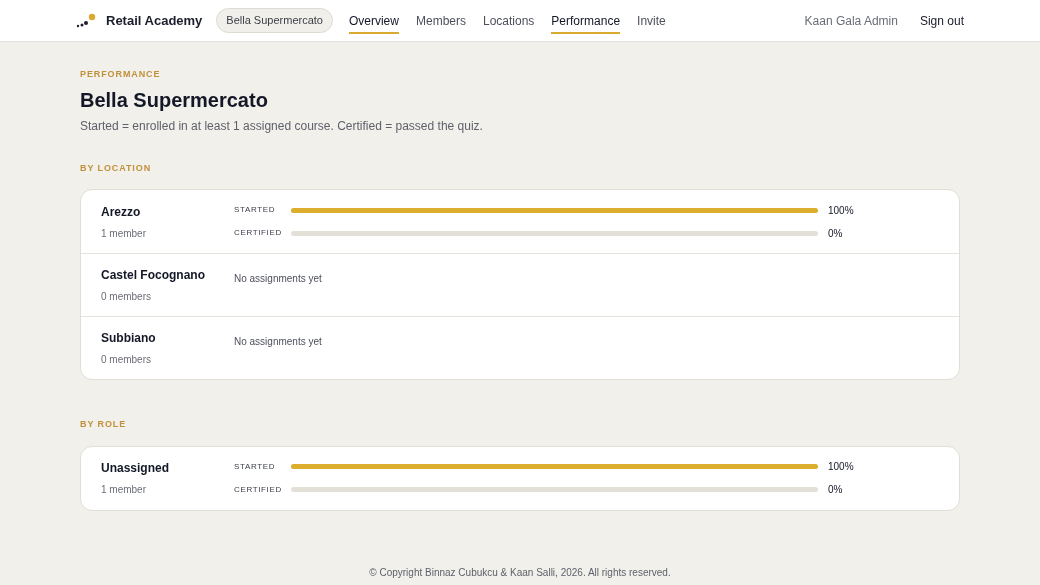 This screenshot has height=585, width=1040. I want to click on section-heading: BY LOCATION, so click(116, 168).